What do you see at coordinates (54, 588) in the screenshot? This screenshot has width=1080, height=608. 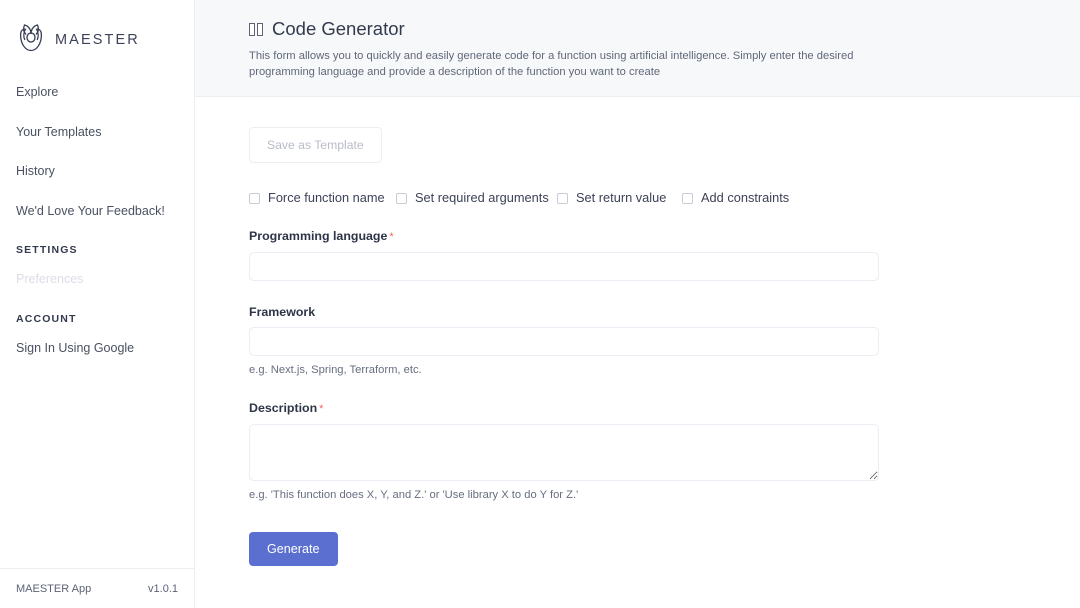 I see `footer-app-name: MAESTER App` at bounding box center [54, 588].